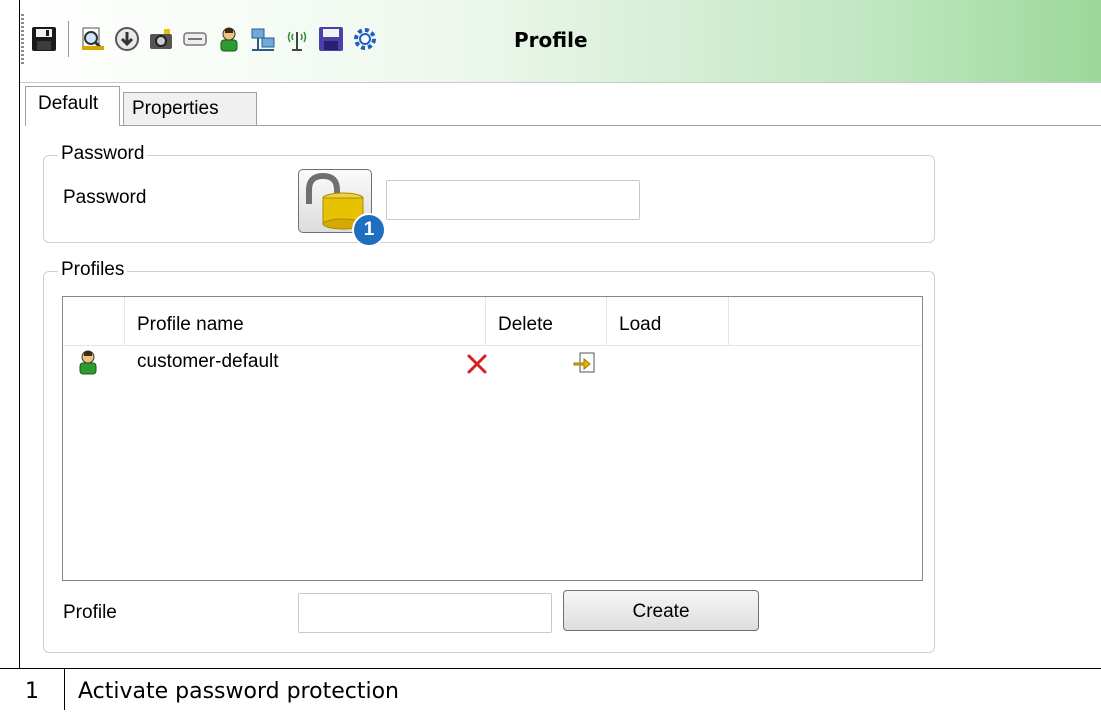  What do you see at coordinates (365, 39) in the screenshot?
I see `settings-gear-icon` at bounding box center [365, 39].